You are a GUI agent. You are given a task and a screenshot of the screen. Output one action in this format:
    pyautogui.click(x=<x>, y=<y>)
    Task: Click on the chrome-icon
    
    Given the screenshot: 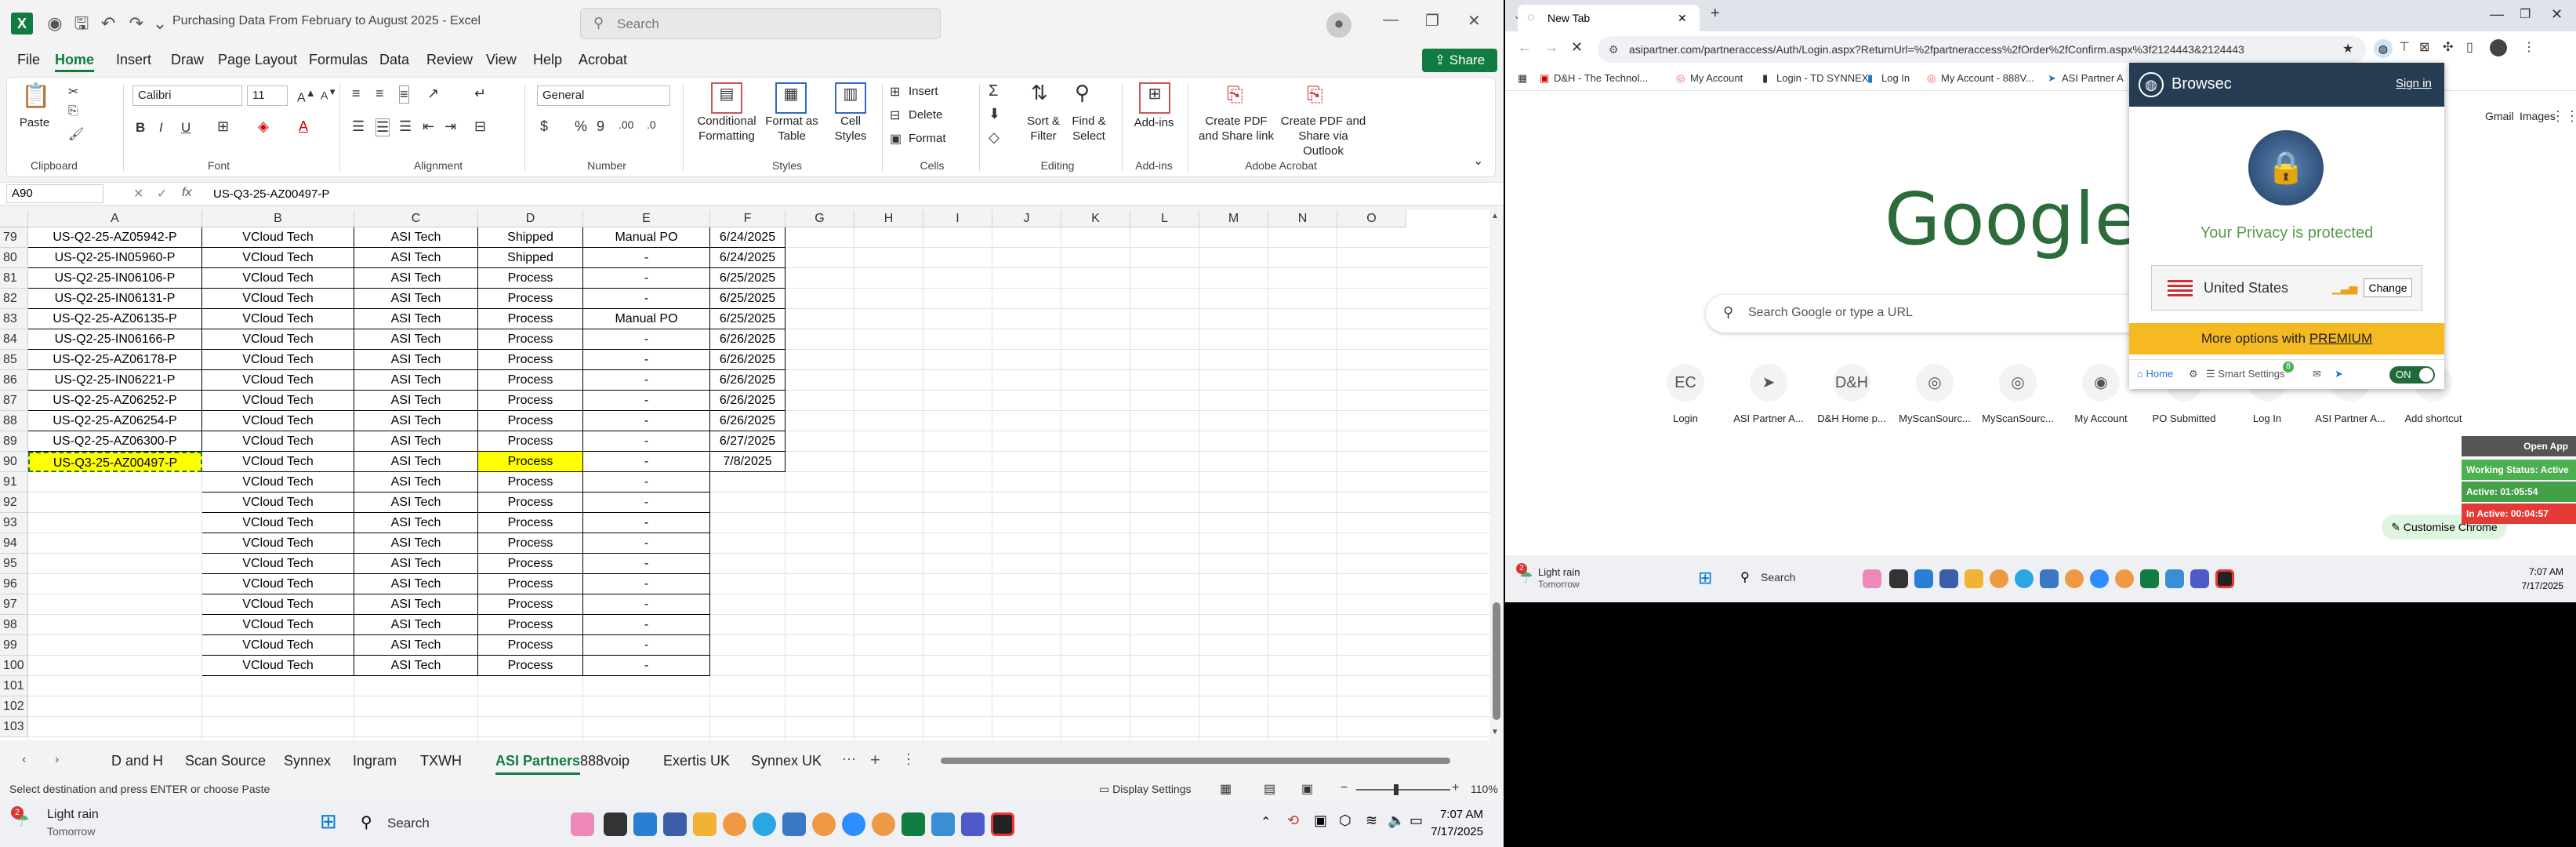 What is the action you would take?
    pyautogui.click(x=735, y=824)
    